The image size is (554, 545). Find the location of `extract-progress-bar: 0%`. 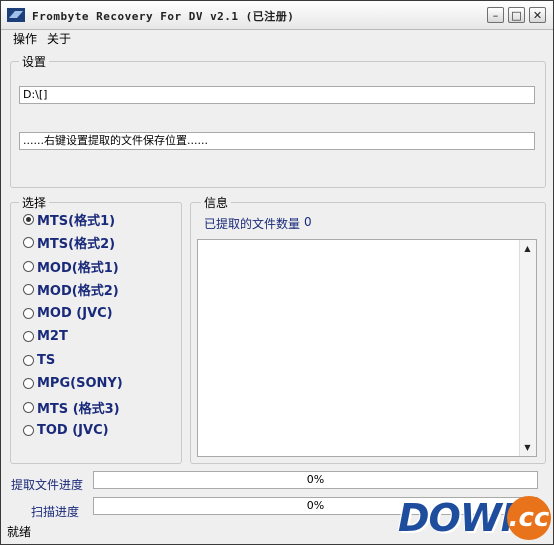

extract-progress-bar: 0% is located at coordinates (315, 480).